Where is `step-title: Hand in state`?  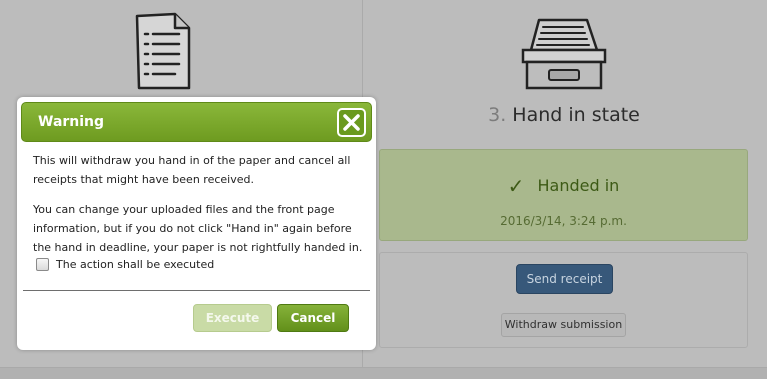 step-title: Hand in state is located at coordinates (576, 115).